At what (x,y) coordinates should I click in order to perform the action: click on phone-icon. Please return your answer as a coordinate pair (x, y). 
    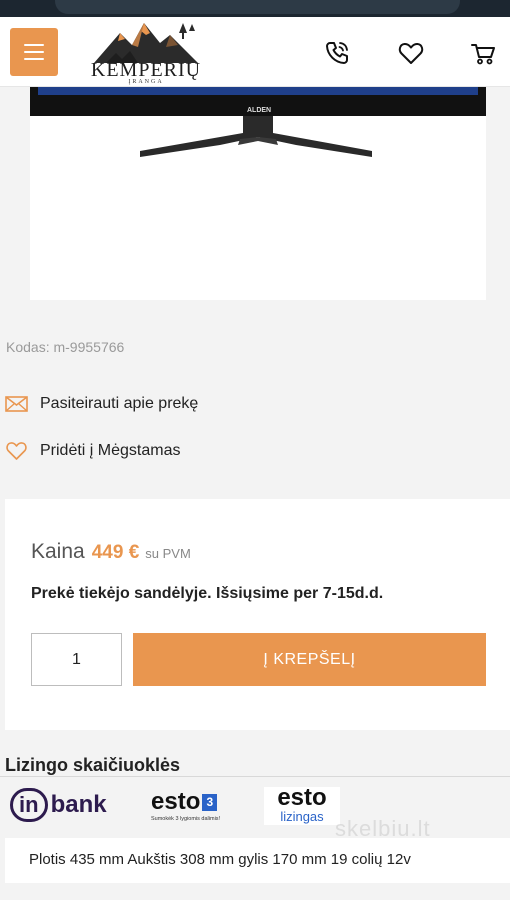
    Looking at the image, I should click on (337, 53).